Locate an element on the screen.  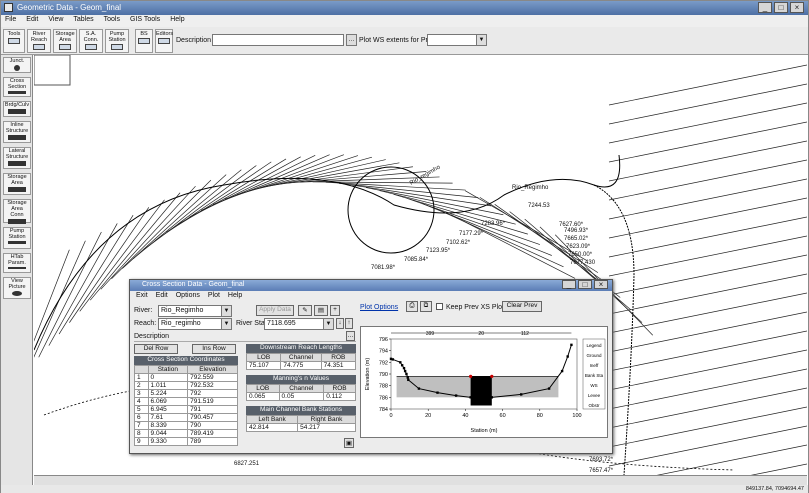
keep-prev-checkbox is located at coordinates (439, 306).